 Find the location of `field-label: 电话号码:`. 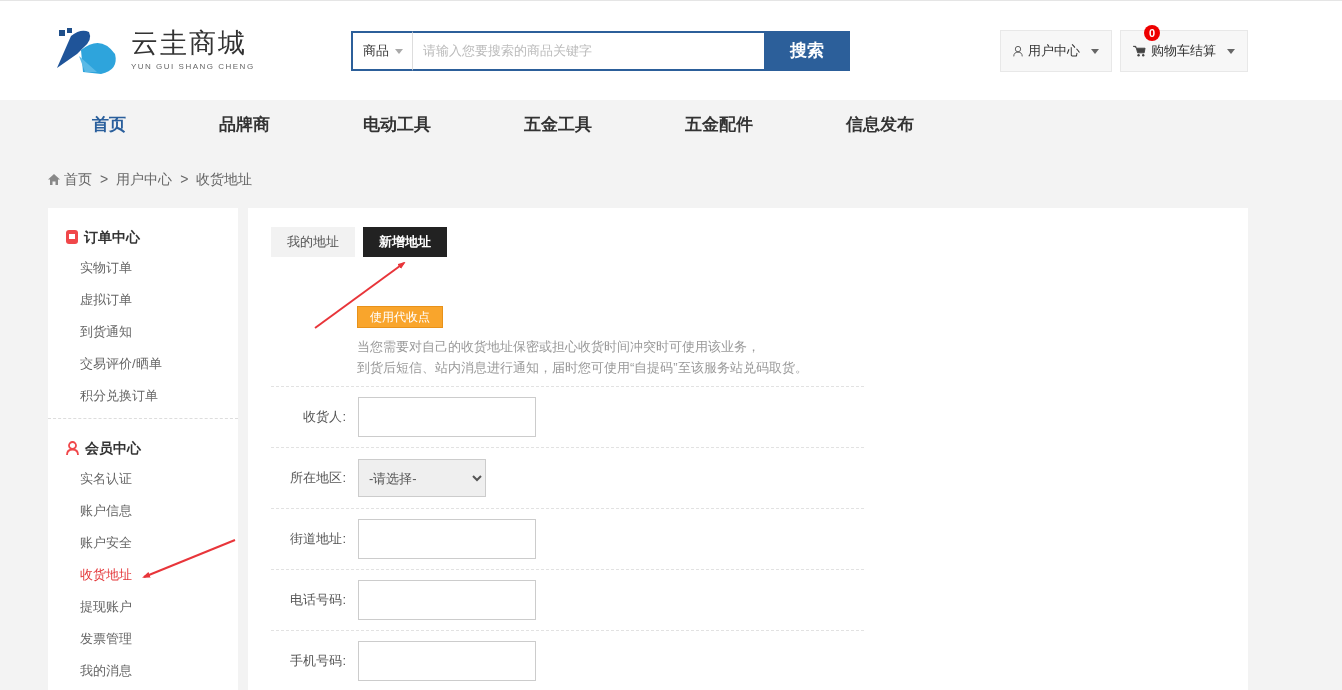

field-label: 电话号码: is located at coordinates (317, 600).